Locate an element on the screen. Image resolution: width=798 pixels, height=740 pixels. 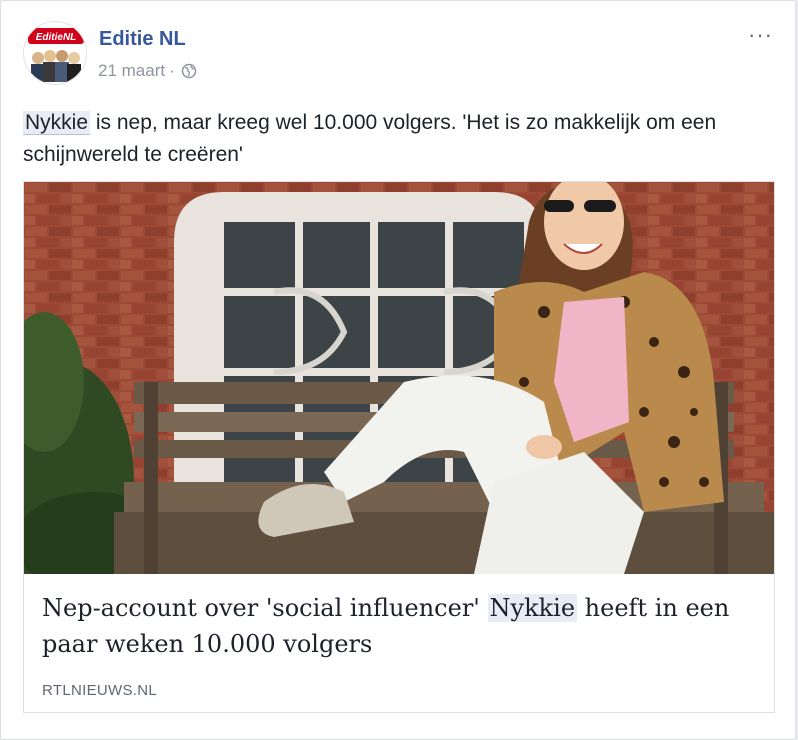
mention-link: Nykkie is located at coordinates (57, 123).